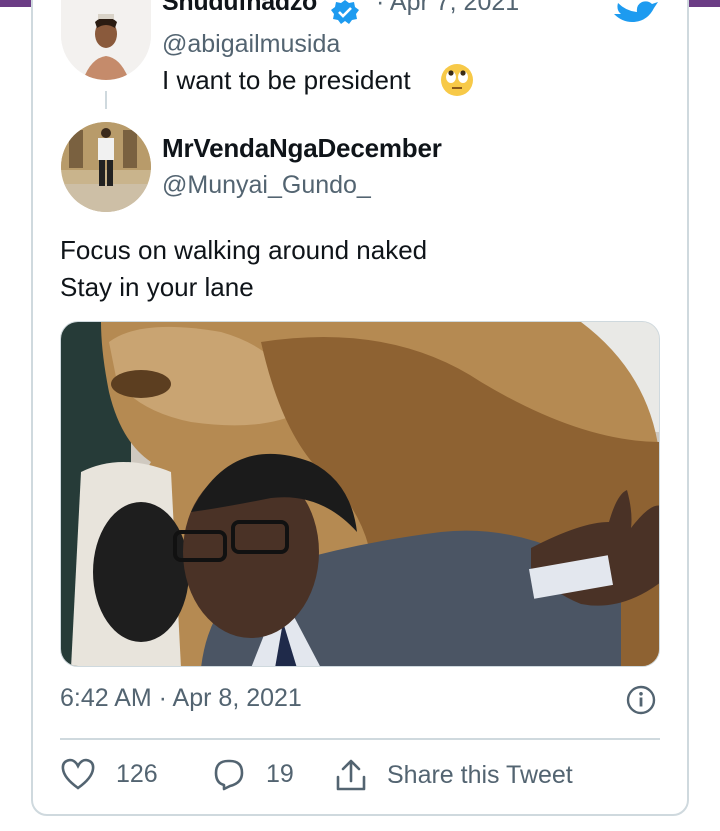 This screenshot has height=831, width=720. I want to click on parent-display-name: Shudufhadzo, so click(239, 8).